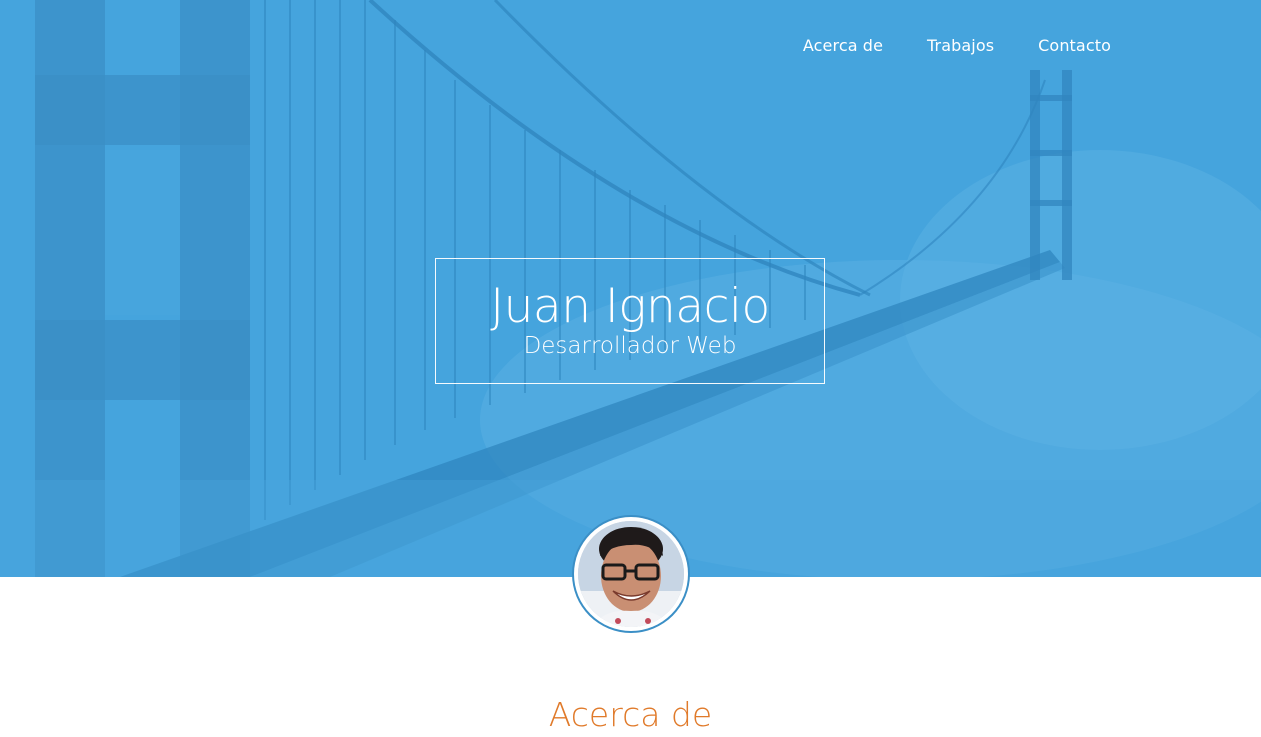 The image size is (1261, 737). I want to click on nav-link-acerca-de: Acerca de, so click(843, 45).